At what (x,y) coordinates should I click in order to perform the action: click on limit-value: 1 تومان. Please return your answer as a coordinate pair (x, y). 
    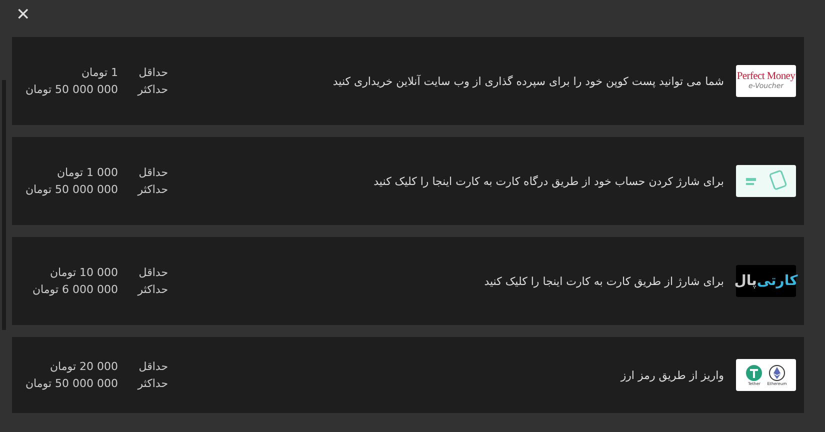
    Looking at the image, I should click on (99, 72).